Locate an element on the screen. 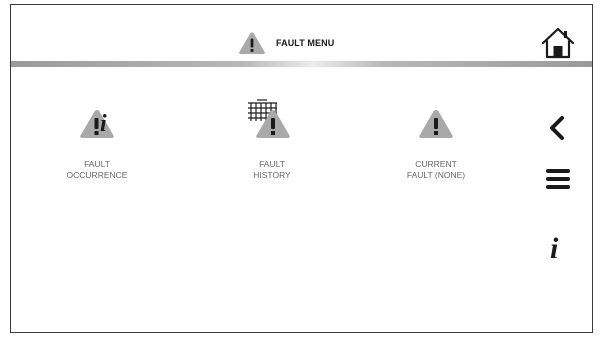 This screenshot has width=606, height=339. page-title: FAULT MENU is located at coordinates (305, 43).